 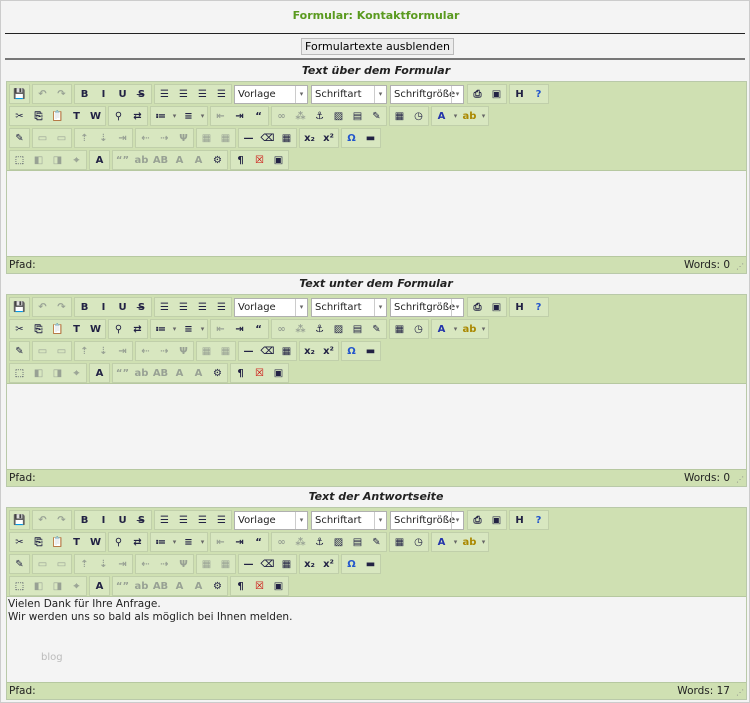 I want to click on italic-button: I, so click(x=103, y=94).